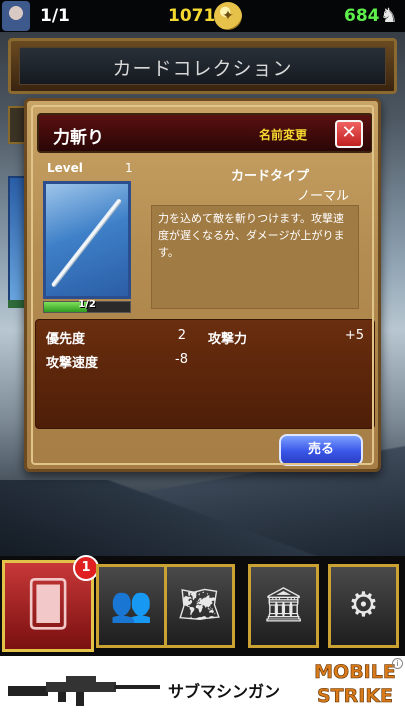 The height and width of the screenshot is (720, 405). What do you see at coordinates (397, 663) in the screenshot?
I see `ad-info-icon: i` at bounding box center [397, 663].